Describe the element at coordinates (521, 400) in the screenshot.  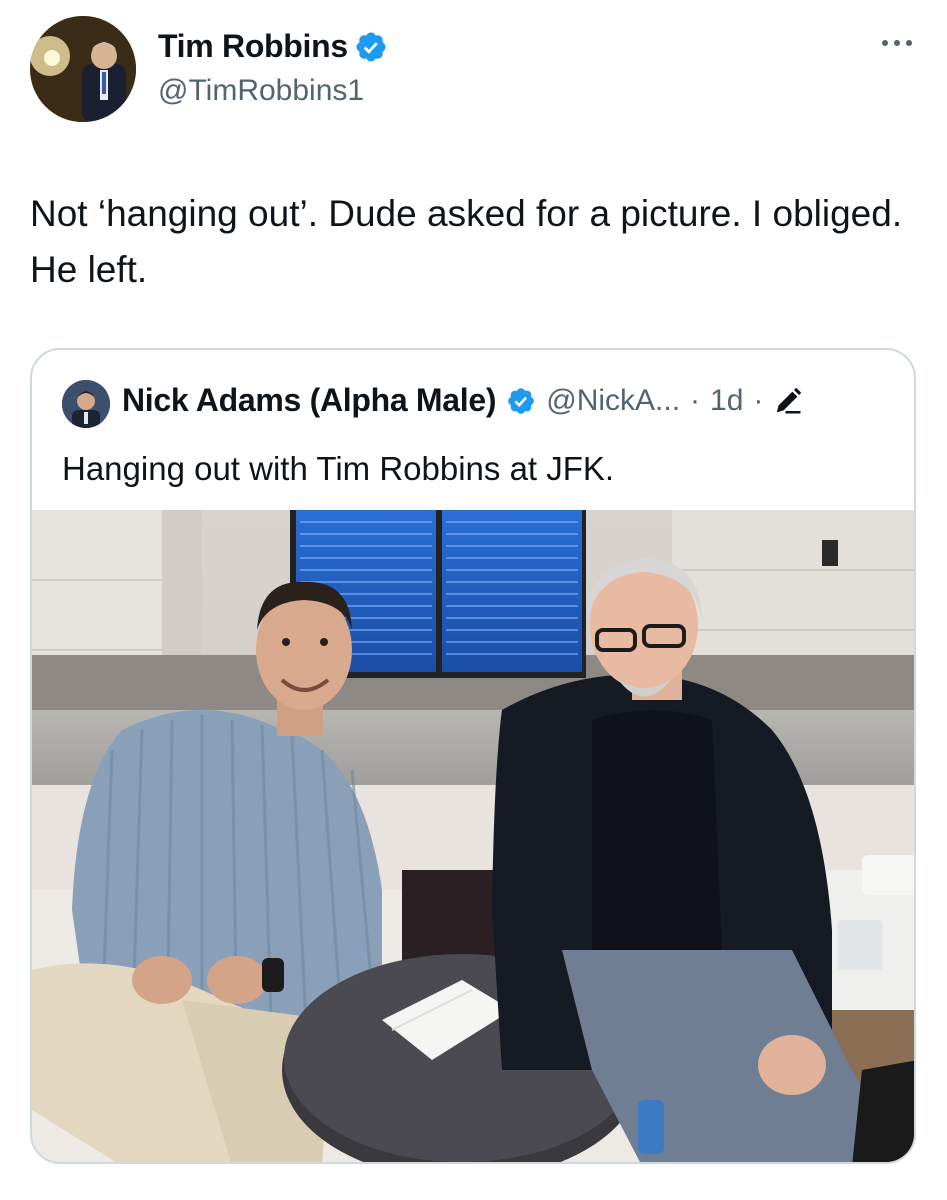
I see `quoted-verified-badge-icon` at that location.